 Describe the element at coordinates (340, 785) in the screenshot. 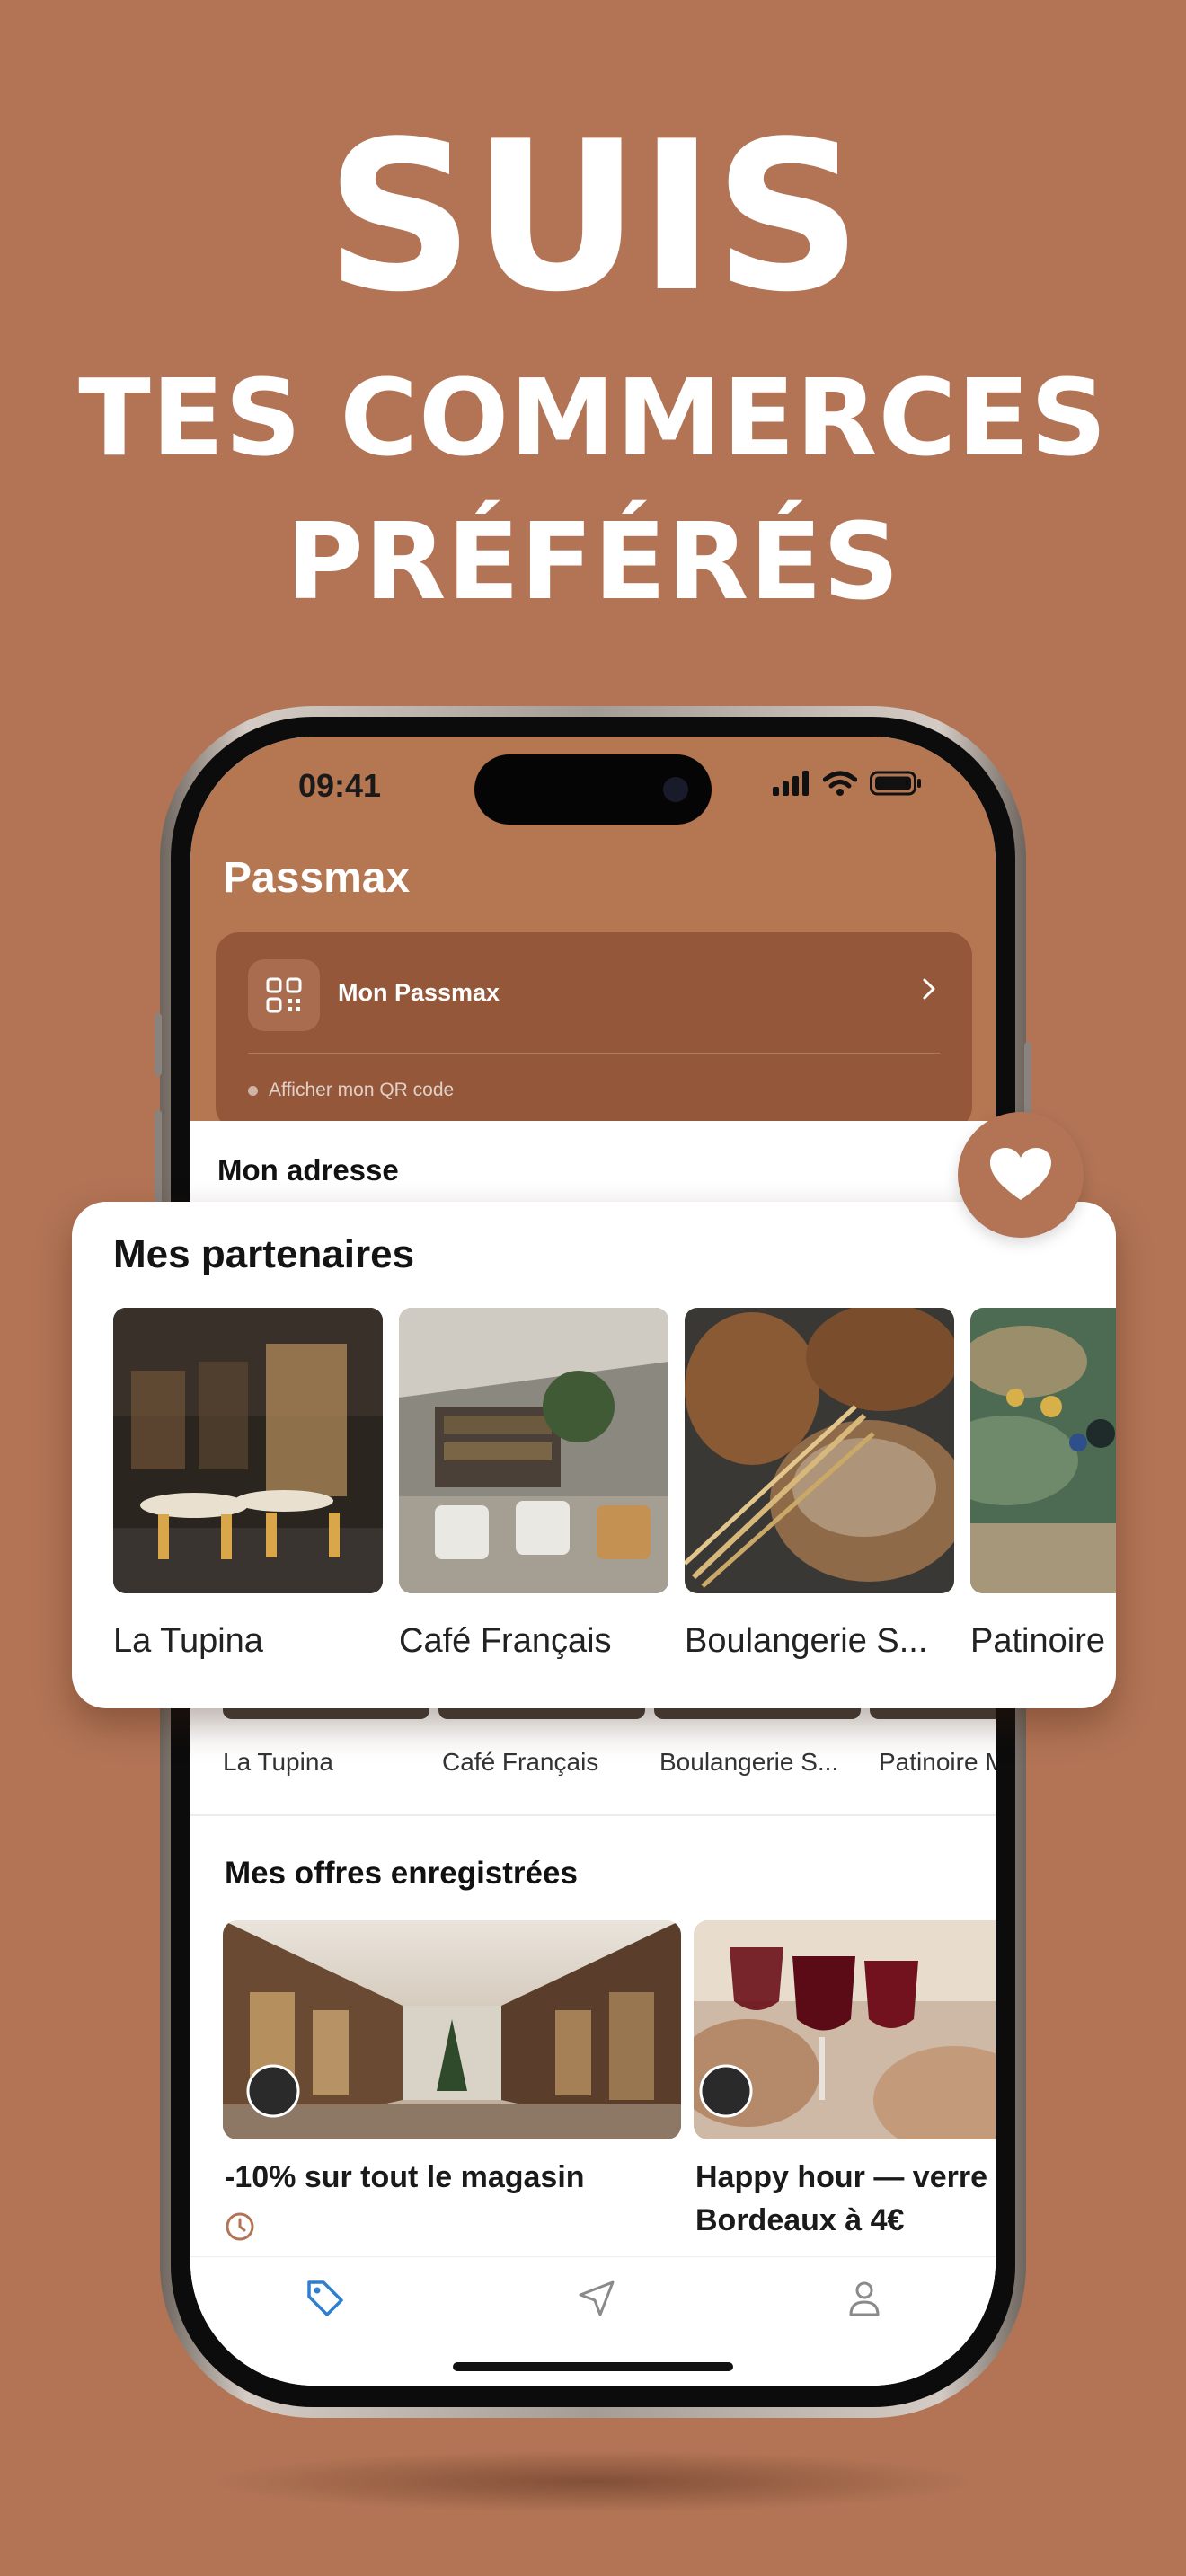

I see `status-time: 09:41` at that location.